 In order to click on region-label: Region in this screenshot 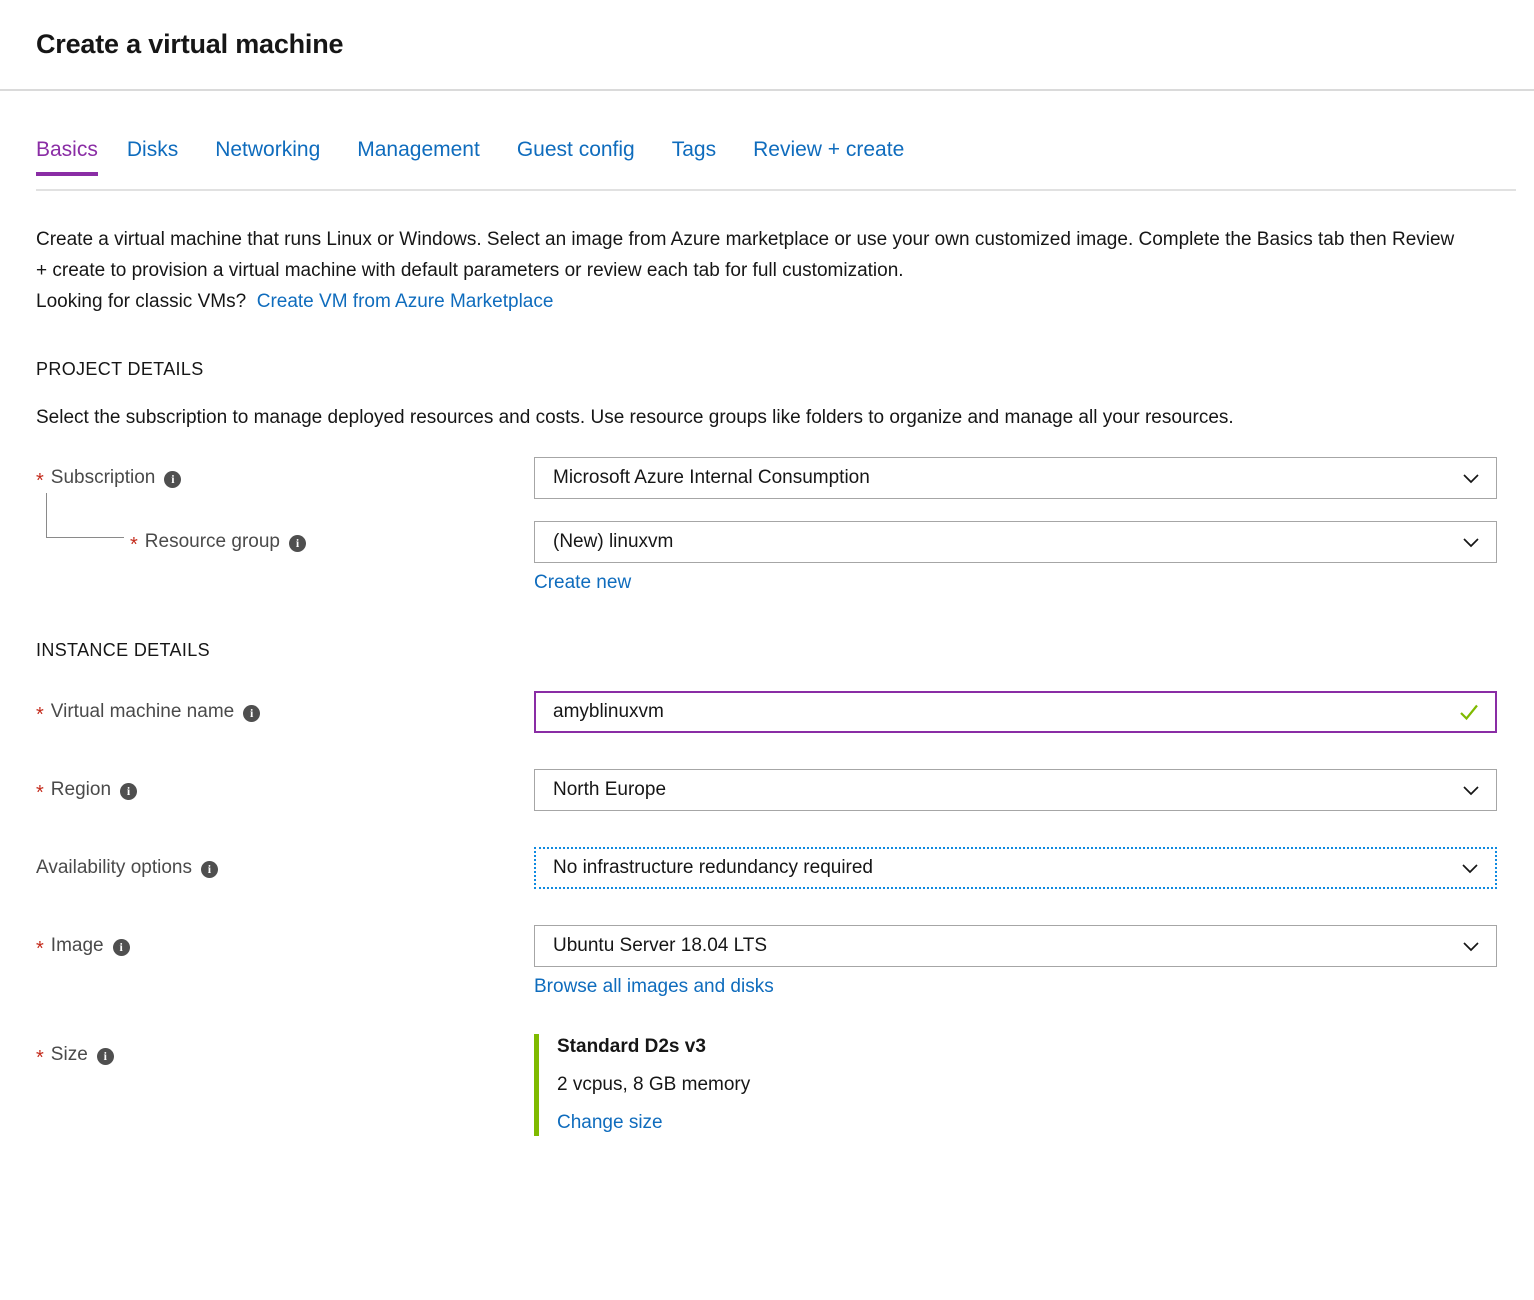, I will do `click(81, 789)`.